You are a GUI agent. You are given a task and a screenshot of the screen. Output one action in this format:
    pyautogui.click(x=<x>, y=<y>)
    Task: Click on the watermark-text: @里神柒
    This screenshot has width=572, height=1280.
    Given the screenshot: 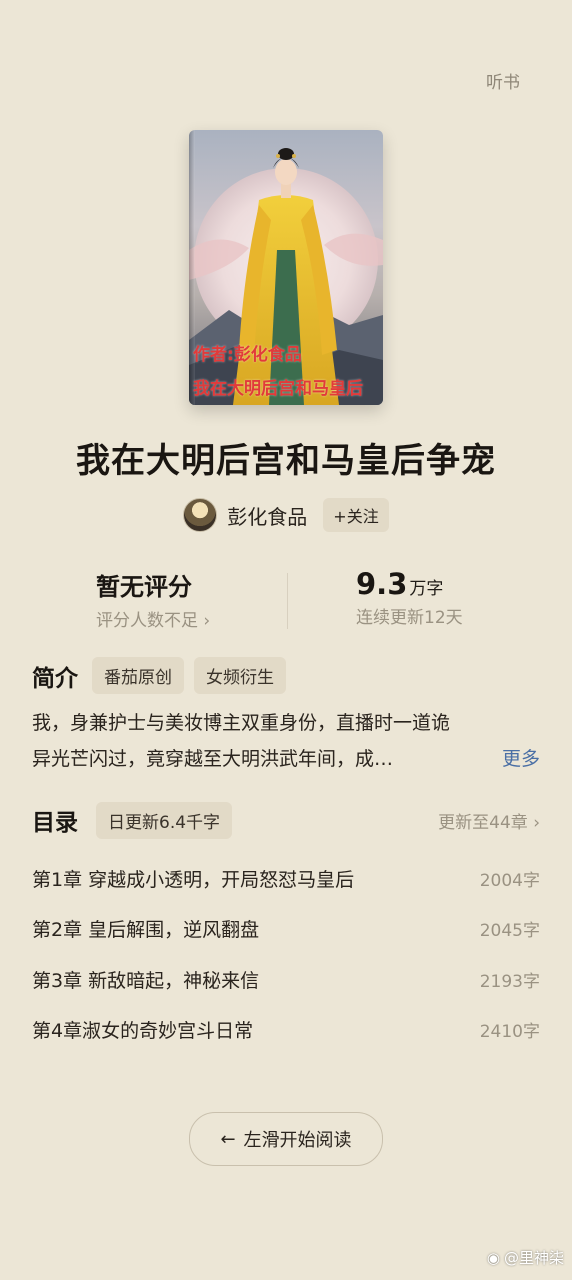 What is the action you would take?
    pyautogui.click(x=533, y=1258)
    